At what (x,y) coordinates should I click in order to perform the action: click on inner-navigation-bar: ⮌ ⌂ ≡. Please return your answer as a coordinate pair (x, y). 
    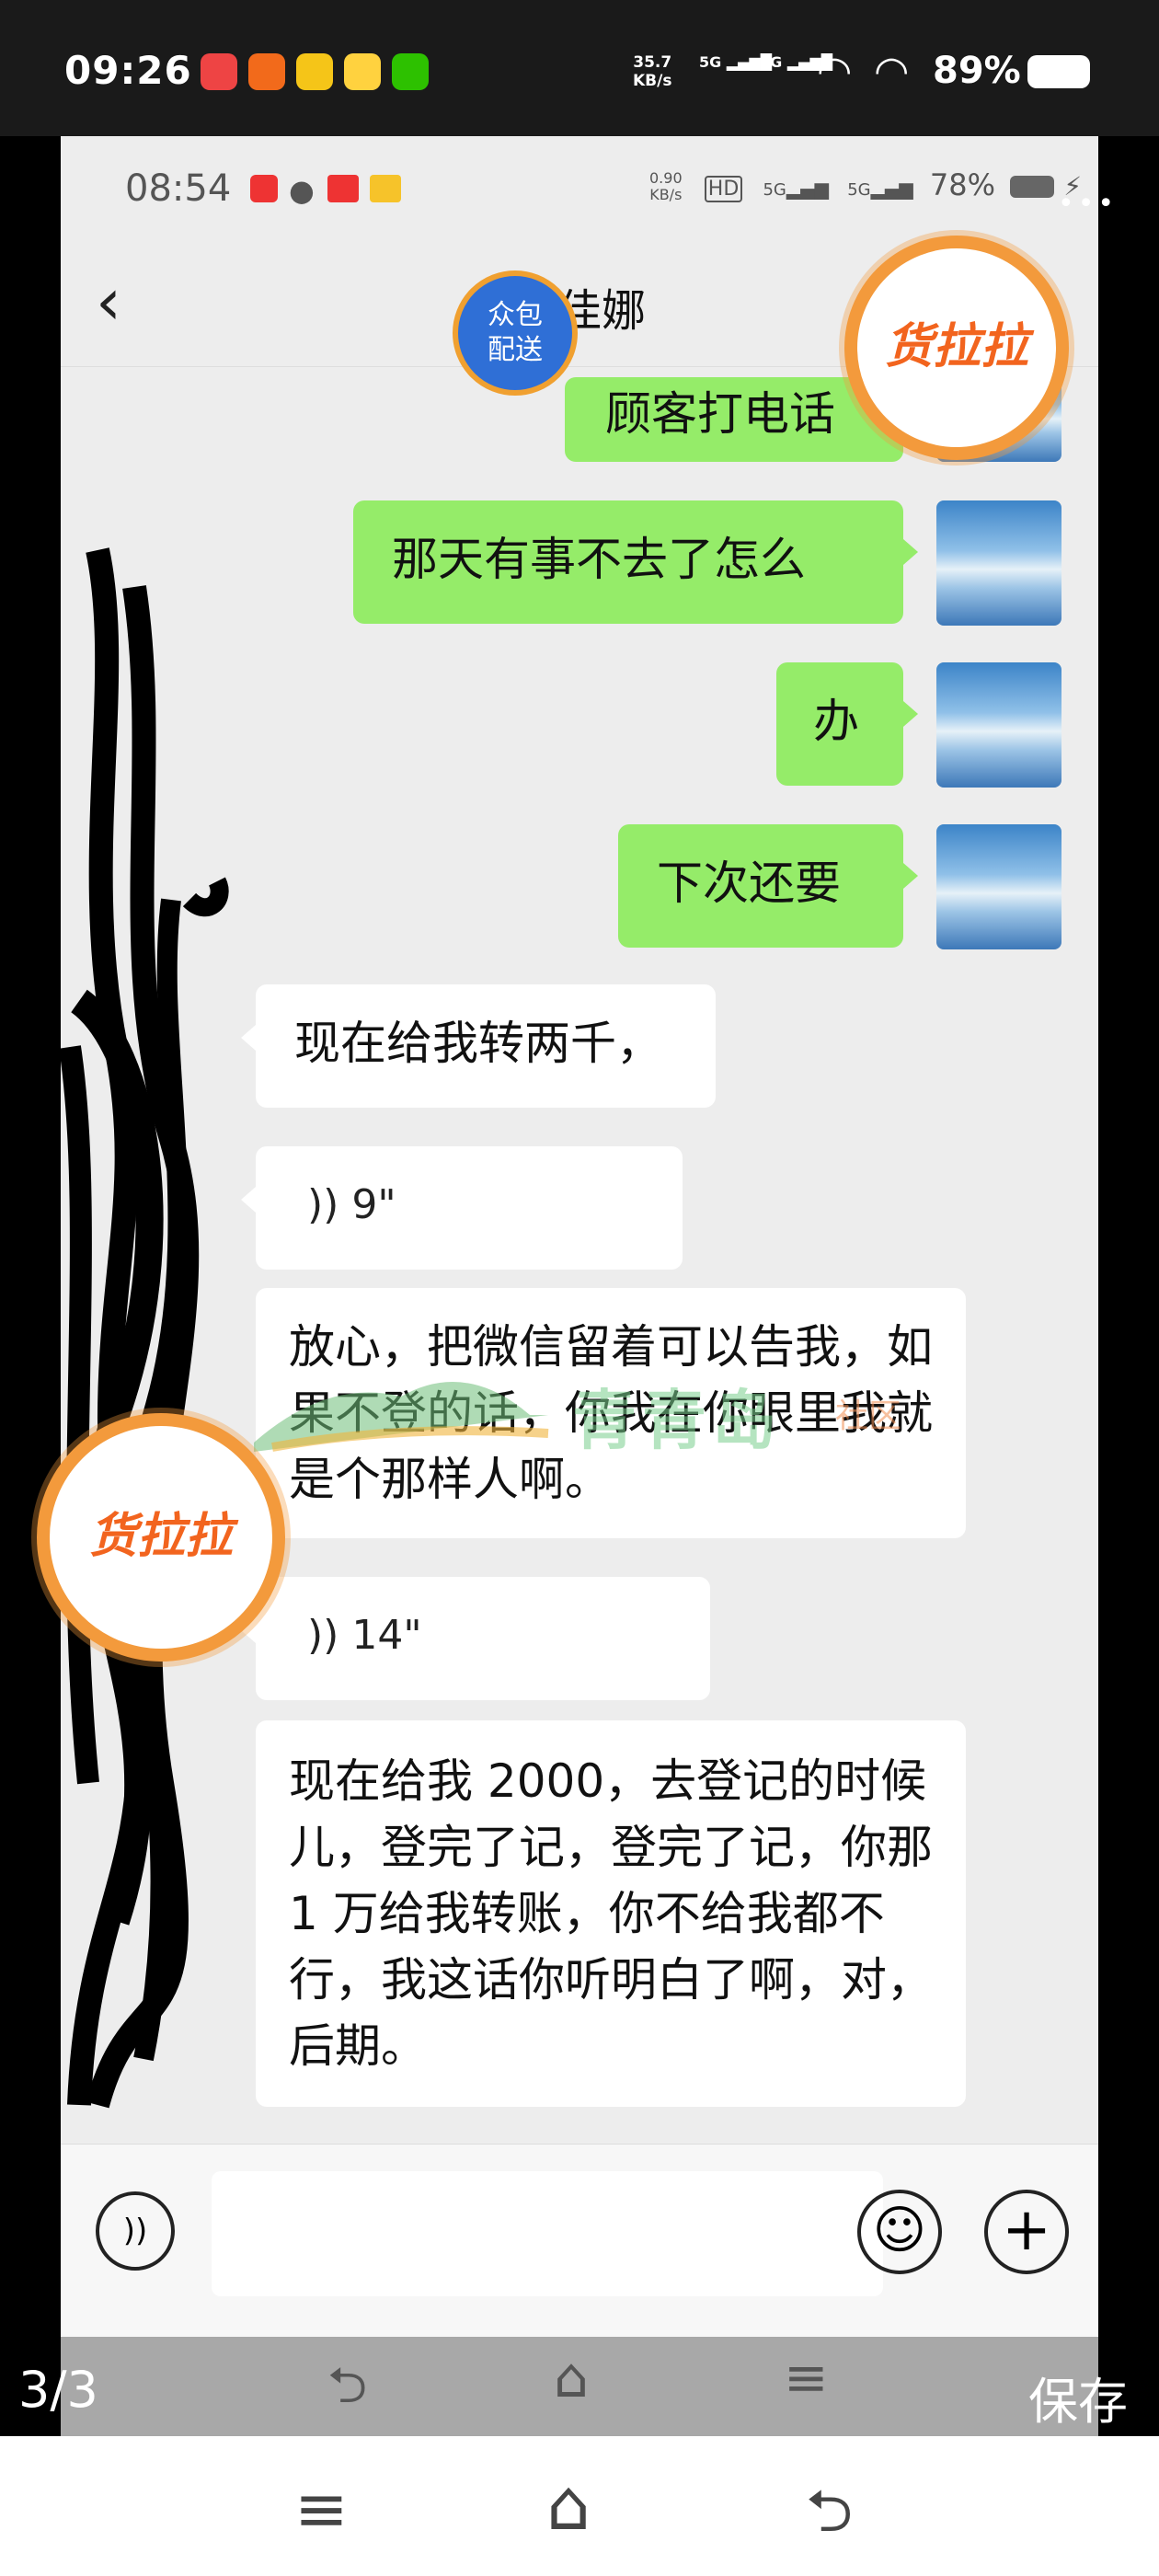
    Looking at the image, I should click on (579, 2386).